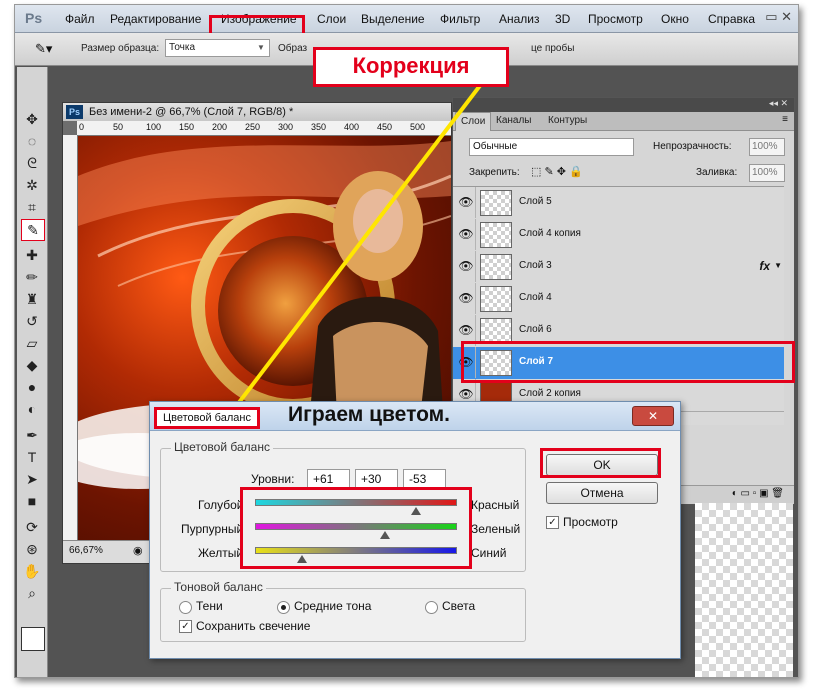 This screenshot has width=813, height=691. I want to click on horizontal-ruler: 0 50 100 150 200 250 300 350 400 450 500, so click(264, 128).